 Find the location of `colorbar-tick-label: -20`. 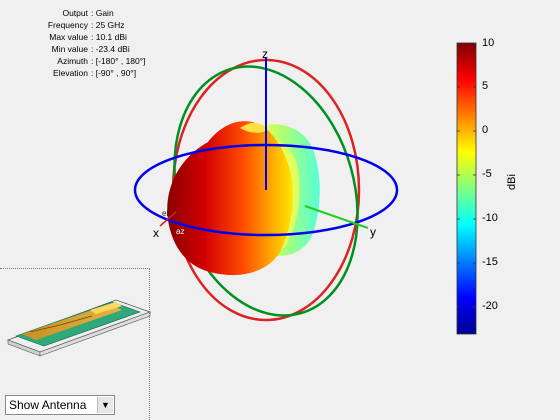

colorbar-tick-label: -20 is located at coordinates (490, 306).